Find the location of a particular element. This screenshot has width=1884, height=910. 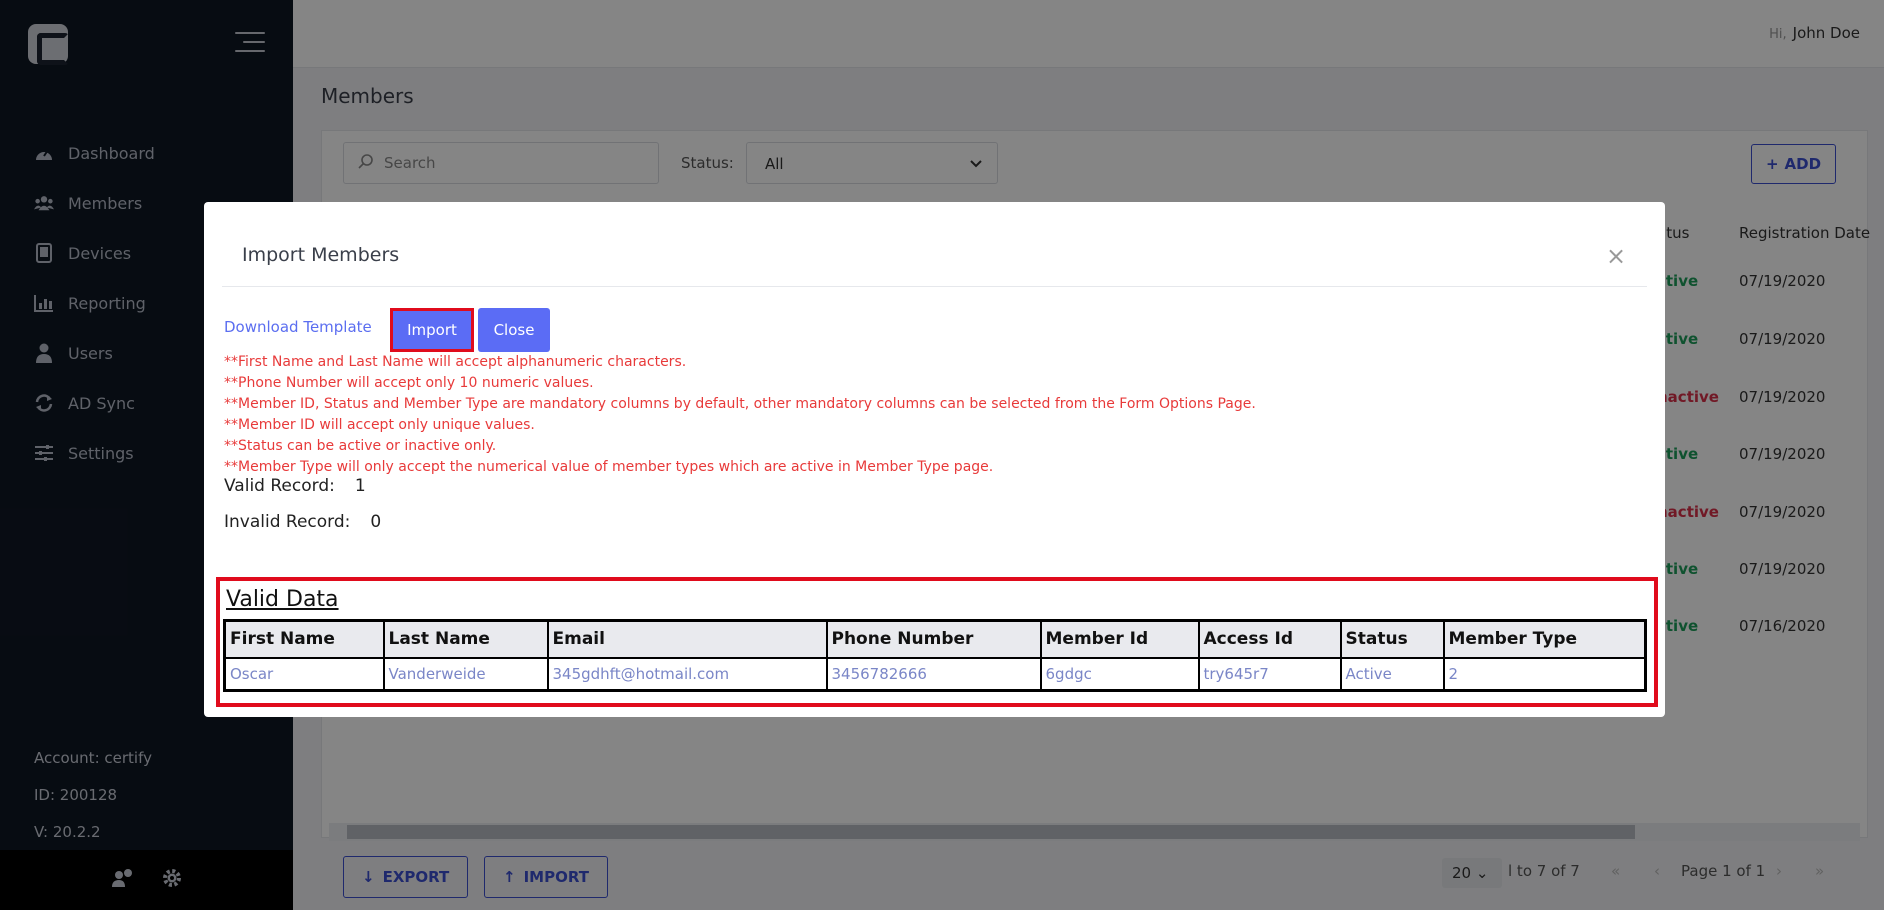

valid-data-title: Valid Data is located at coordinates (282, 599).